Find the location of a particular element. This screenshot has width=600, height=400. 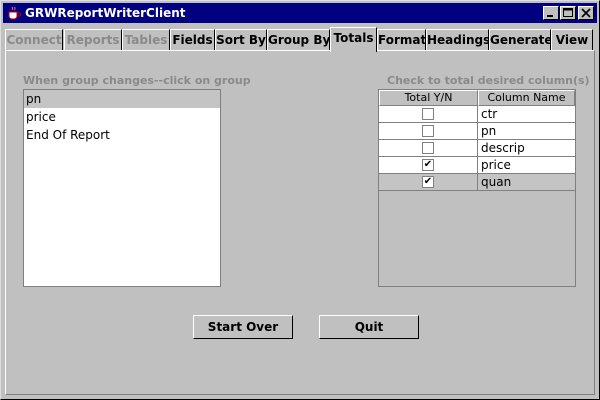

table-row: descrip is located at coordinates (477, 148).